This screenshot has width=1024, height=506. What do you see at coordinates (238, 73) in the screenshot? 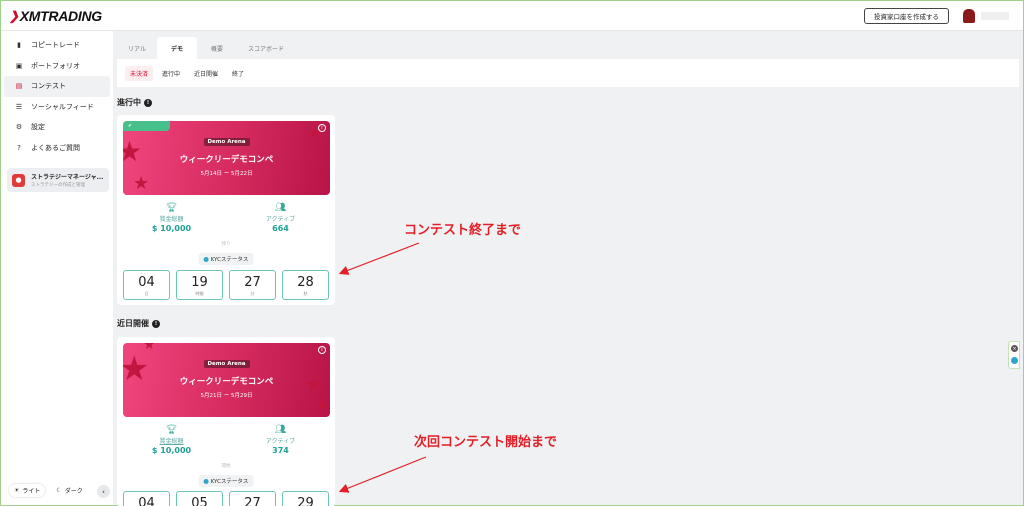
I see `filter-finished: 終了` at bounding box center [238, 73].